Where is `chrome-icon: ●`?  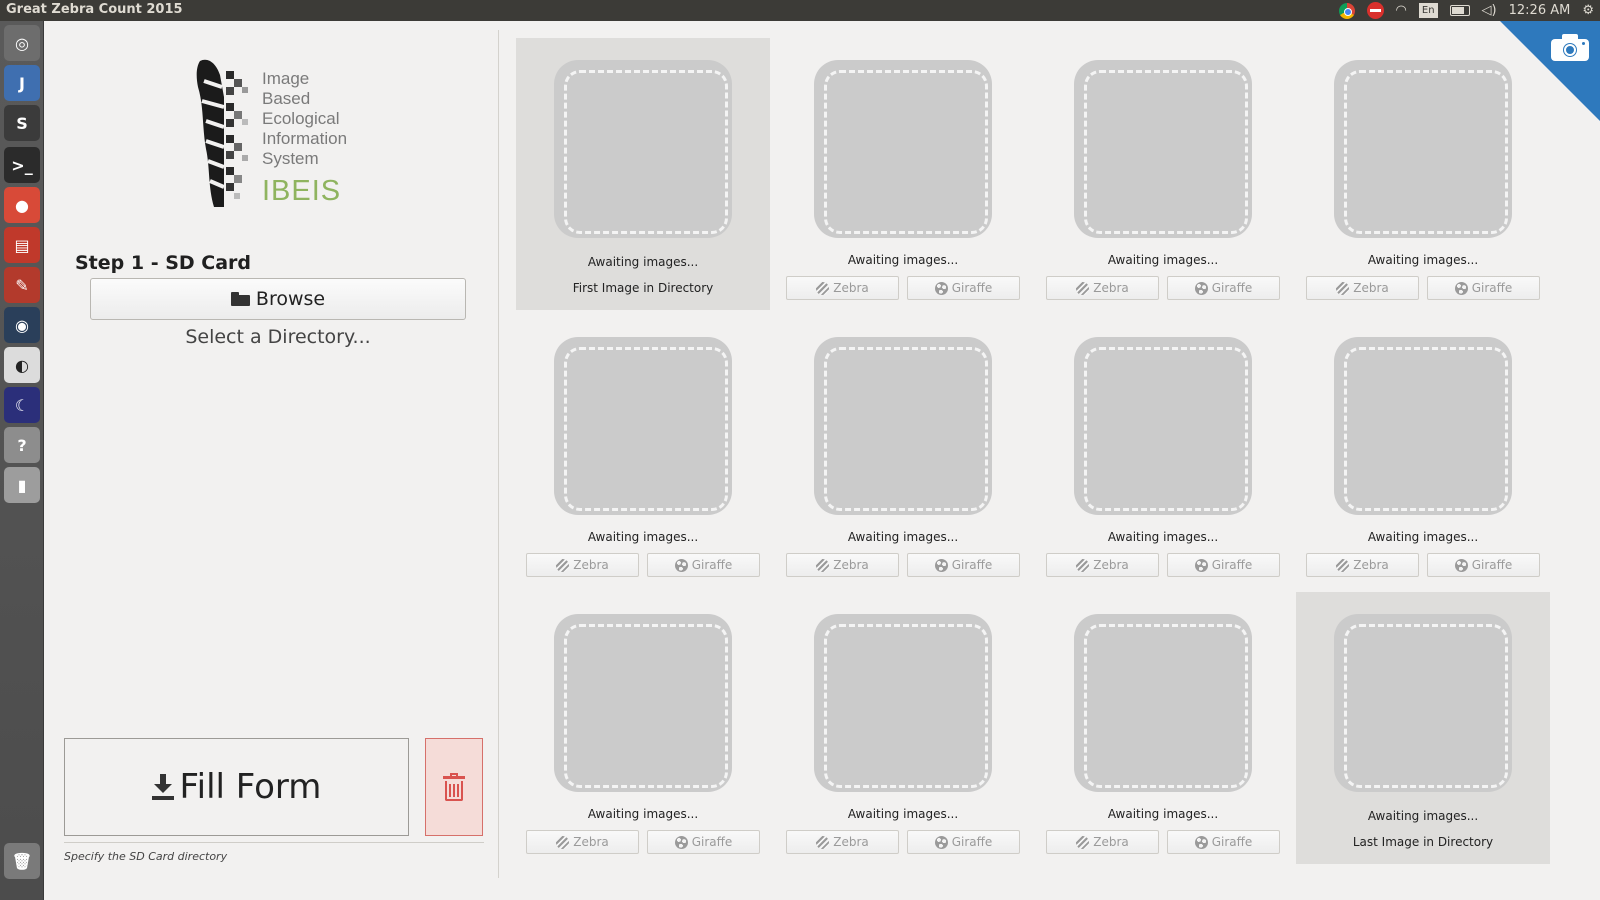
chrome-icon: ● is located at coordinates (22, 205).